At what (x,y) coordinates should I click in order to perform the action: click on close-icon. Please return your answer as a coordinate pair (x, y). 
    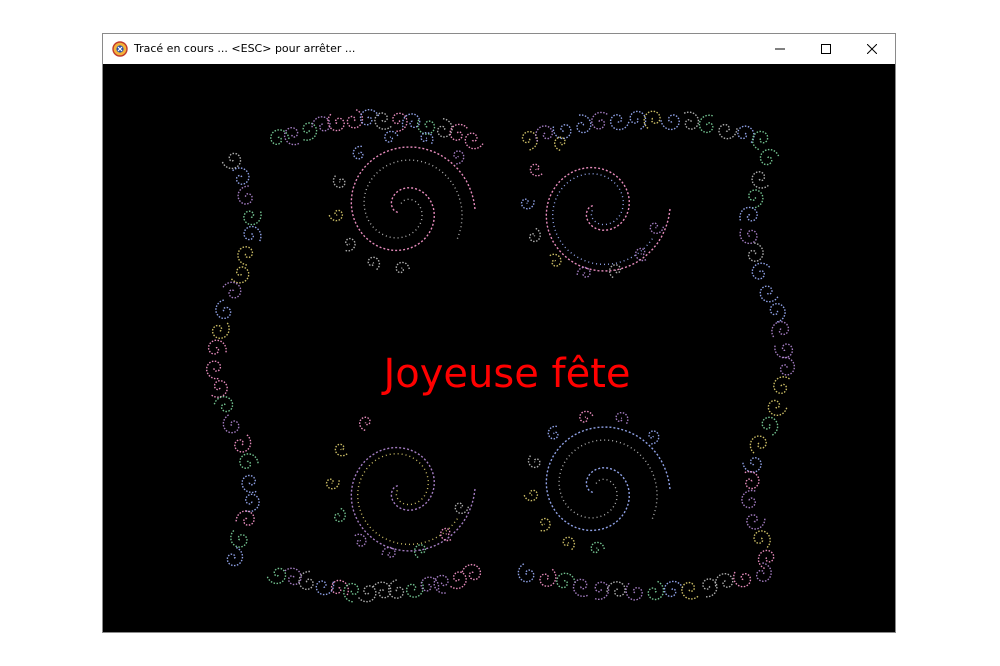
    Looking at the image, I should click on (872, 49).